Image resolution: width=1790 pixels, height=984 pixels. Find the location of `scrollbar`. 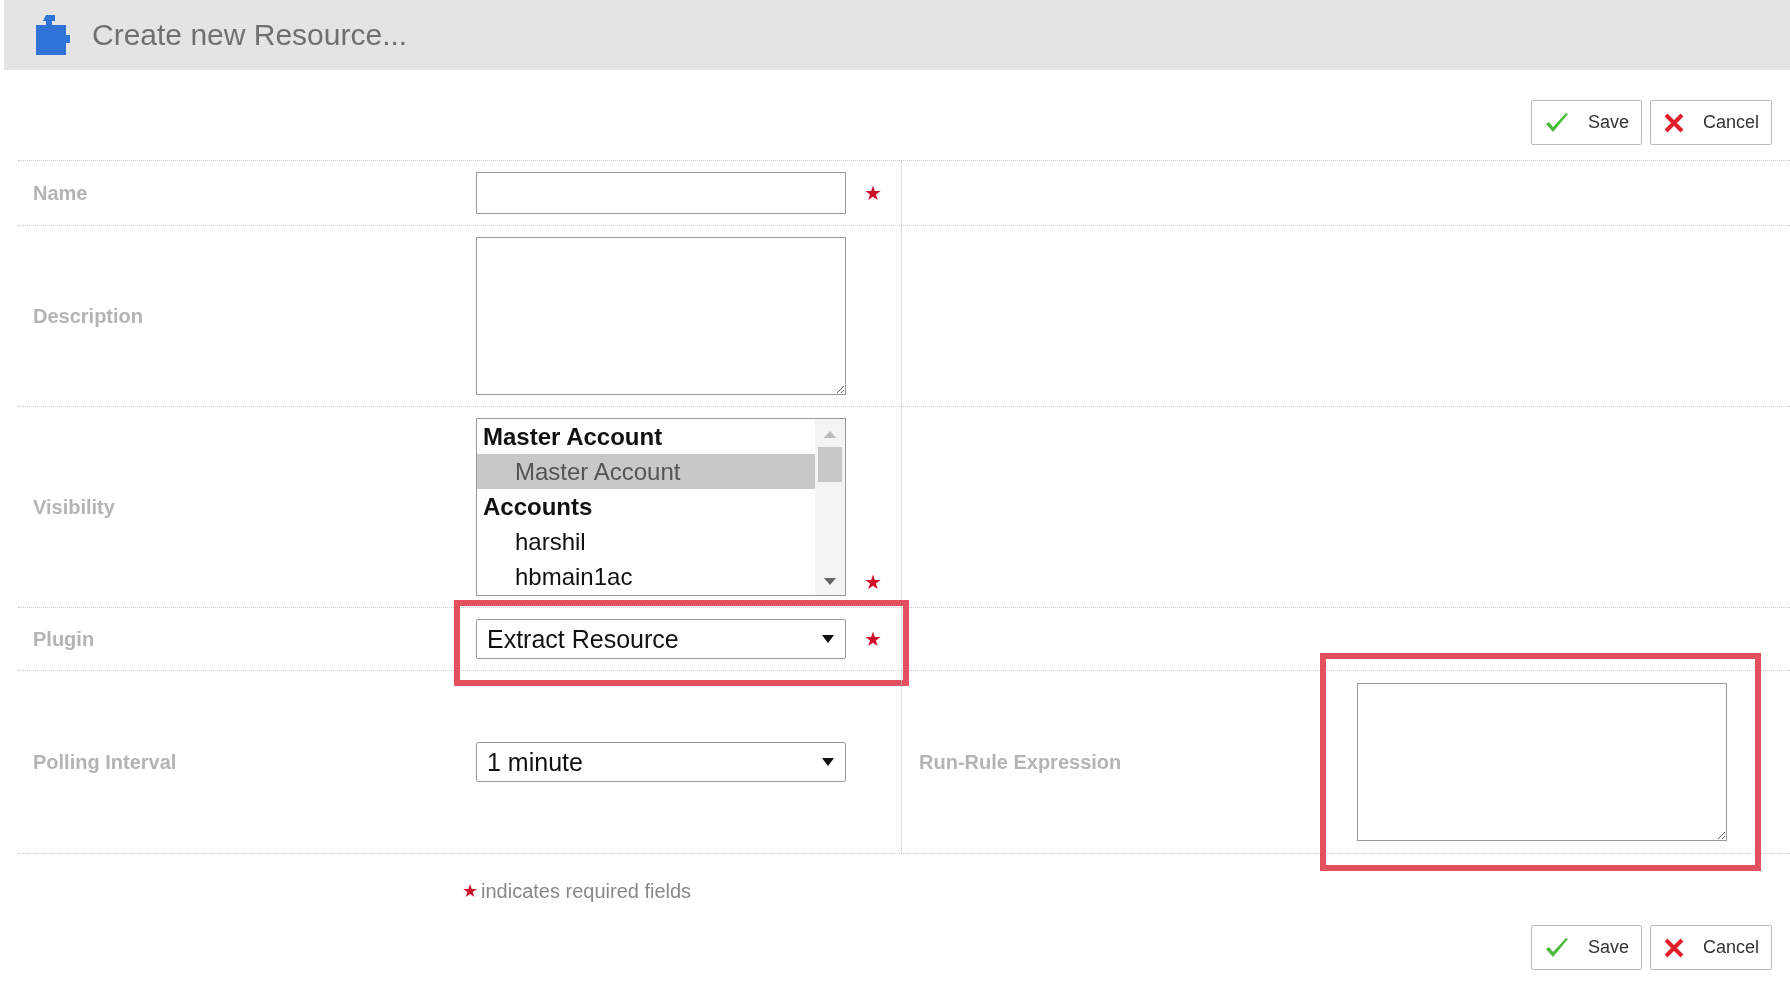

scrollbar is located at coordinates (830, 507).